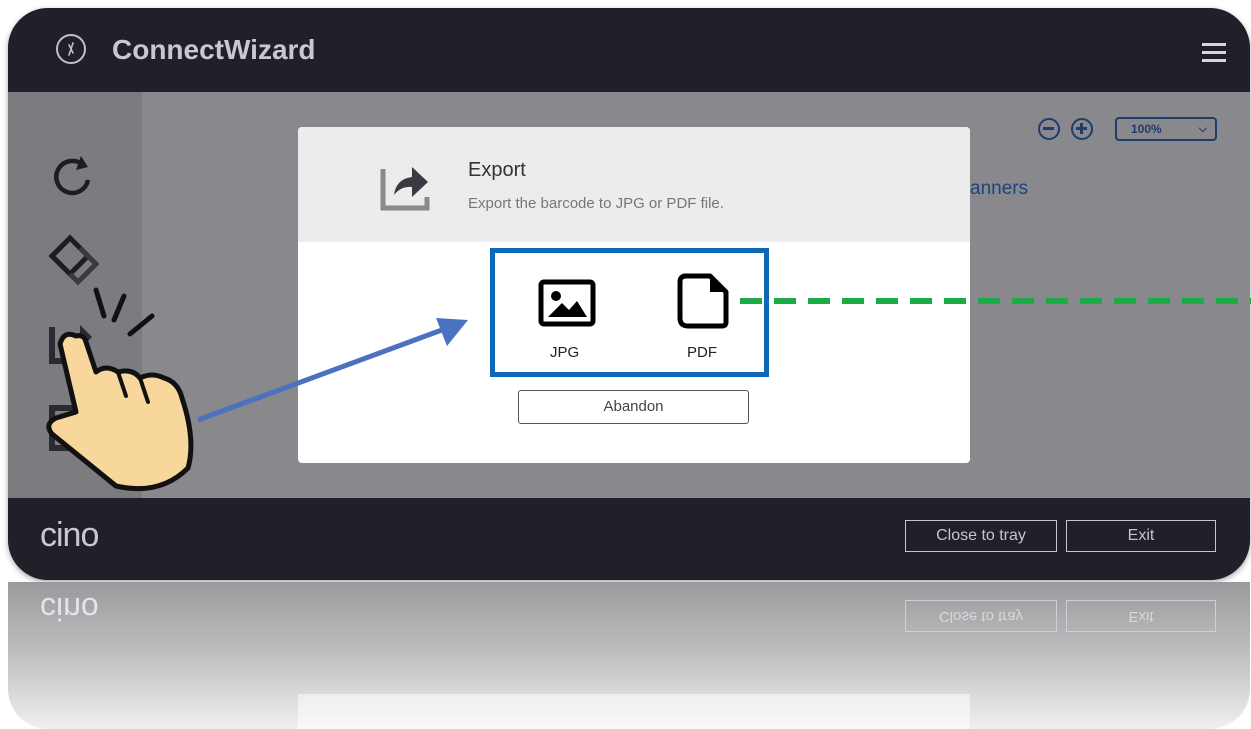 The width and height of the screenshot is (1251, 729). Describe the element at coordinates (1141, 616) in the screenshot. I see `reflected-exit: Exit` at that location.